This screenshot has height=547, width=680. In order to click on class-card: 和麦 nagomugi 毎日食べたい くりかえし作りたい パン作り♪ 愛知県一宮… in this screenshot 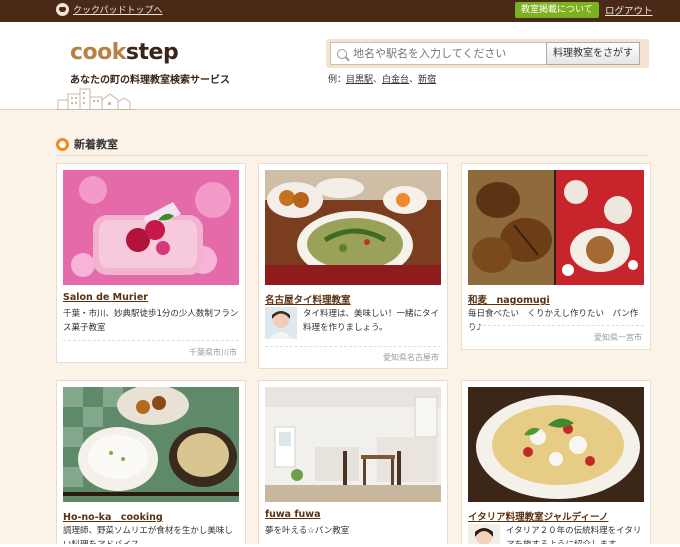, I will do `click(556, 256)`.